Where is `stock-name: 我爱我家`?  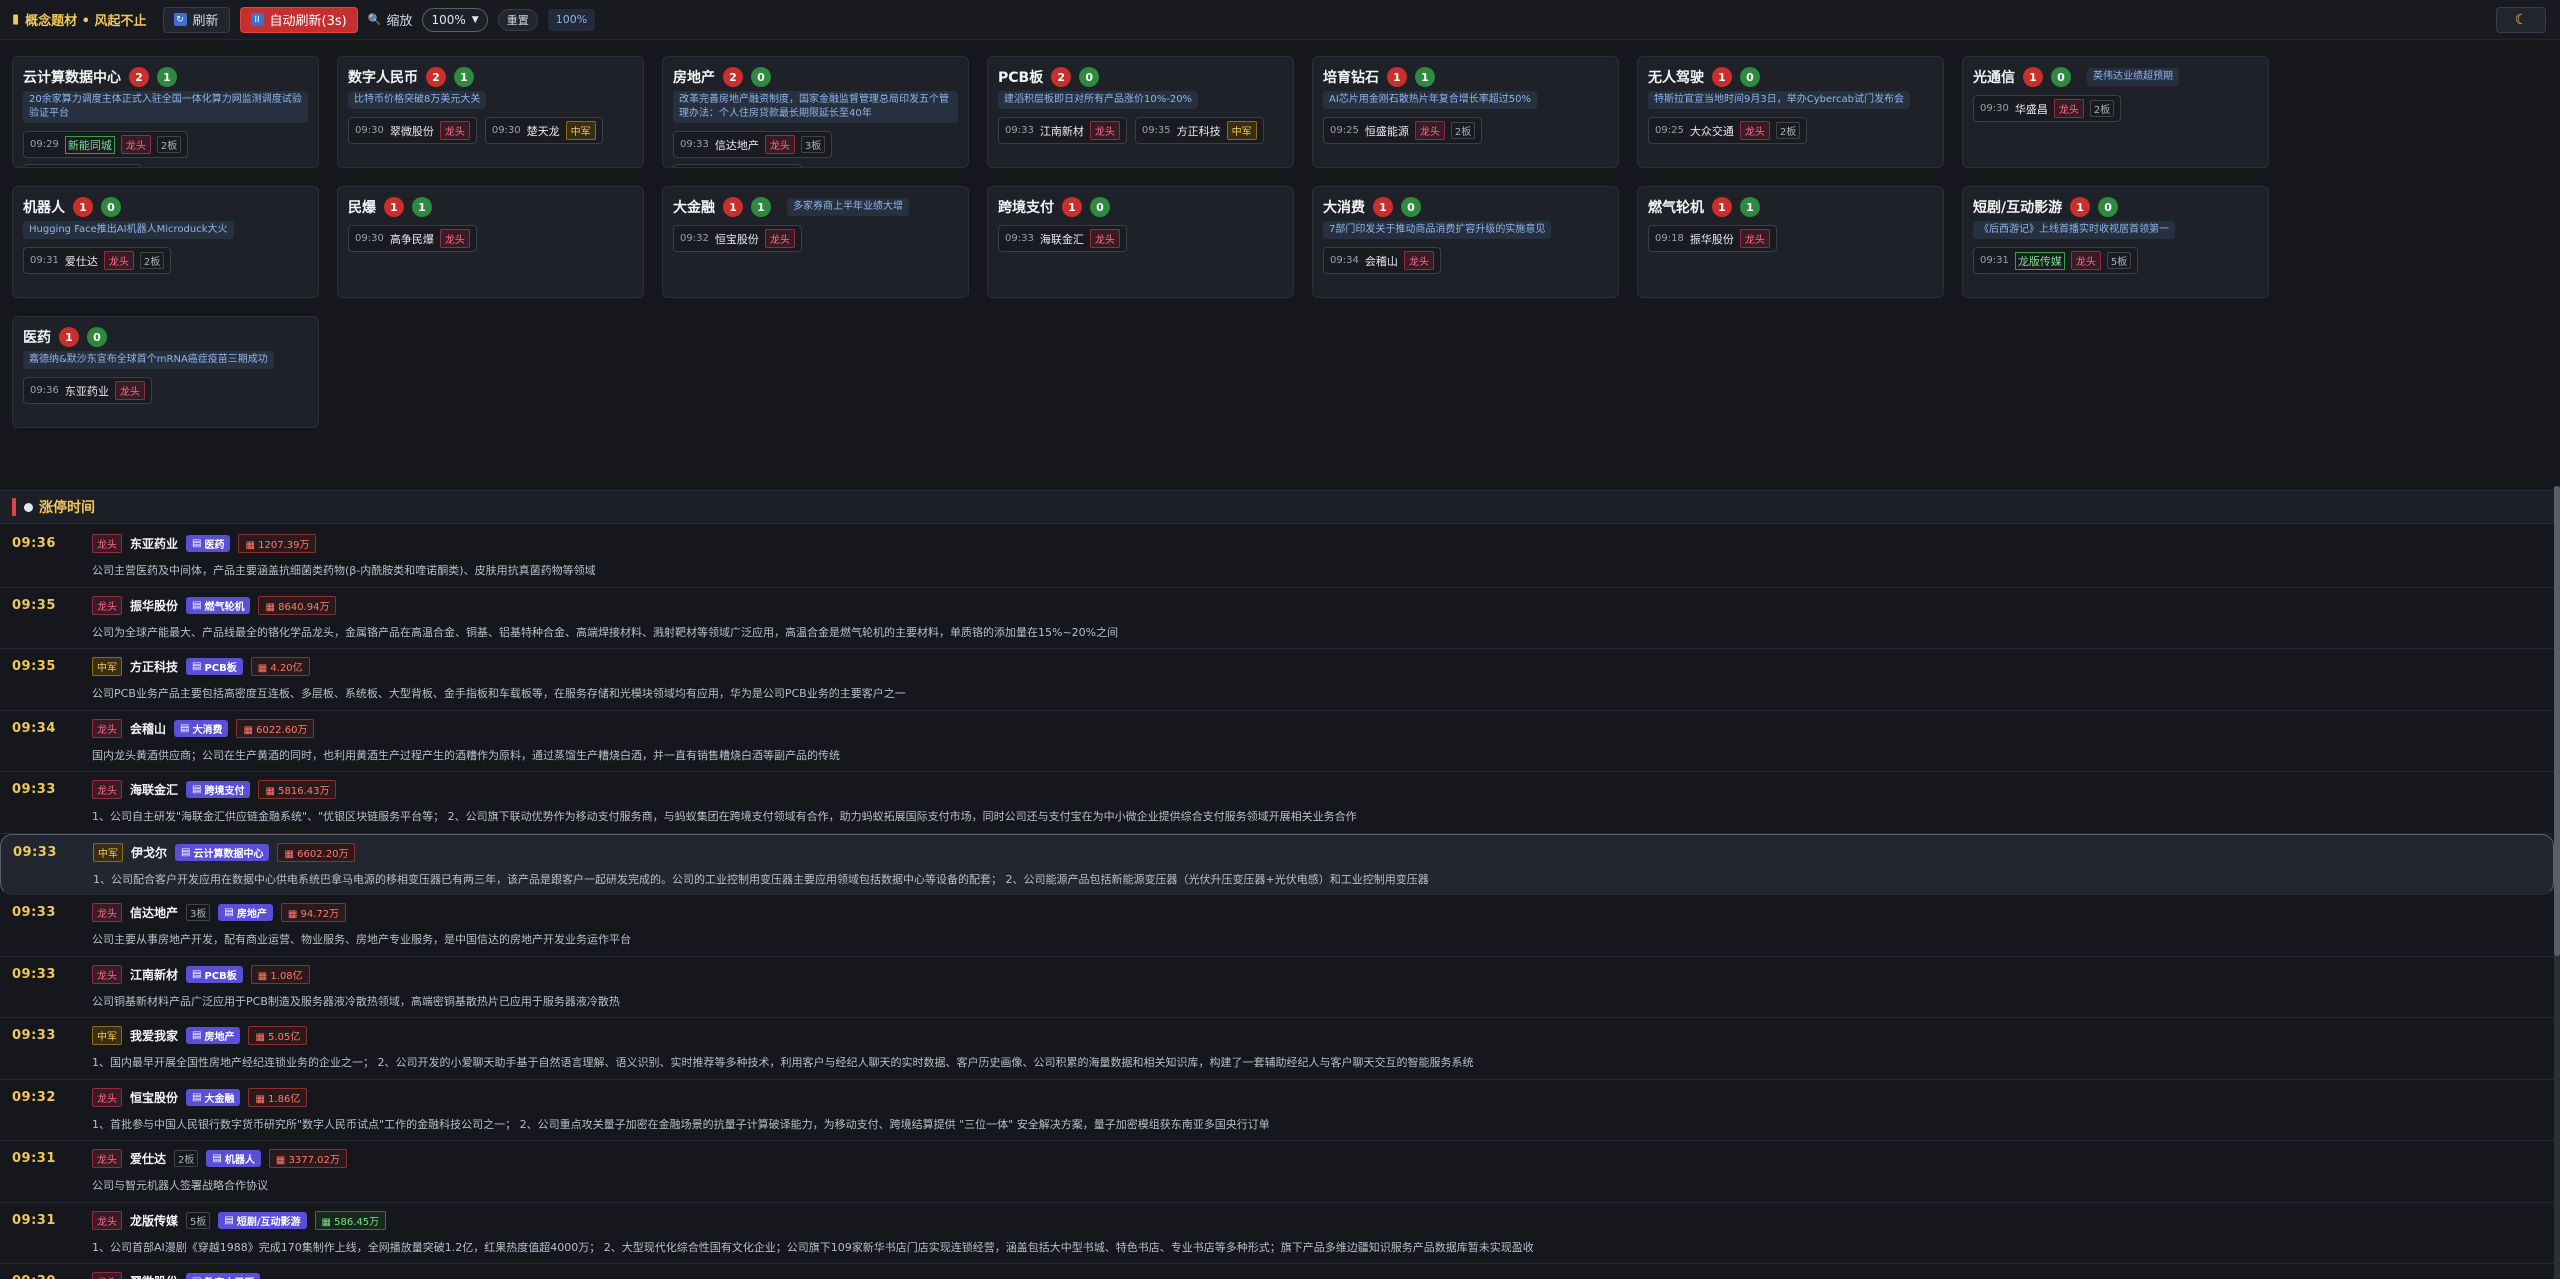 stock-name: 我爱我家 is located at coordinates (154, 1036).